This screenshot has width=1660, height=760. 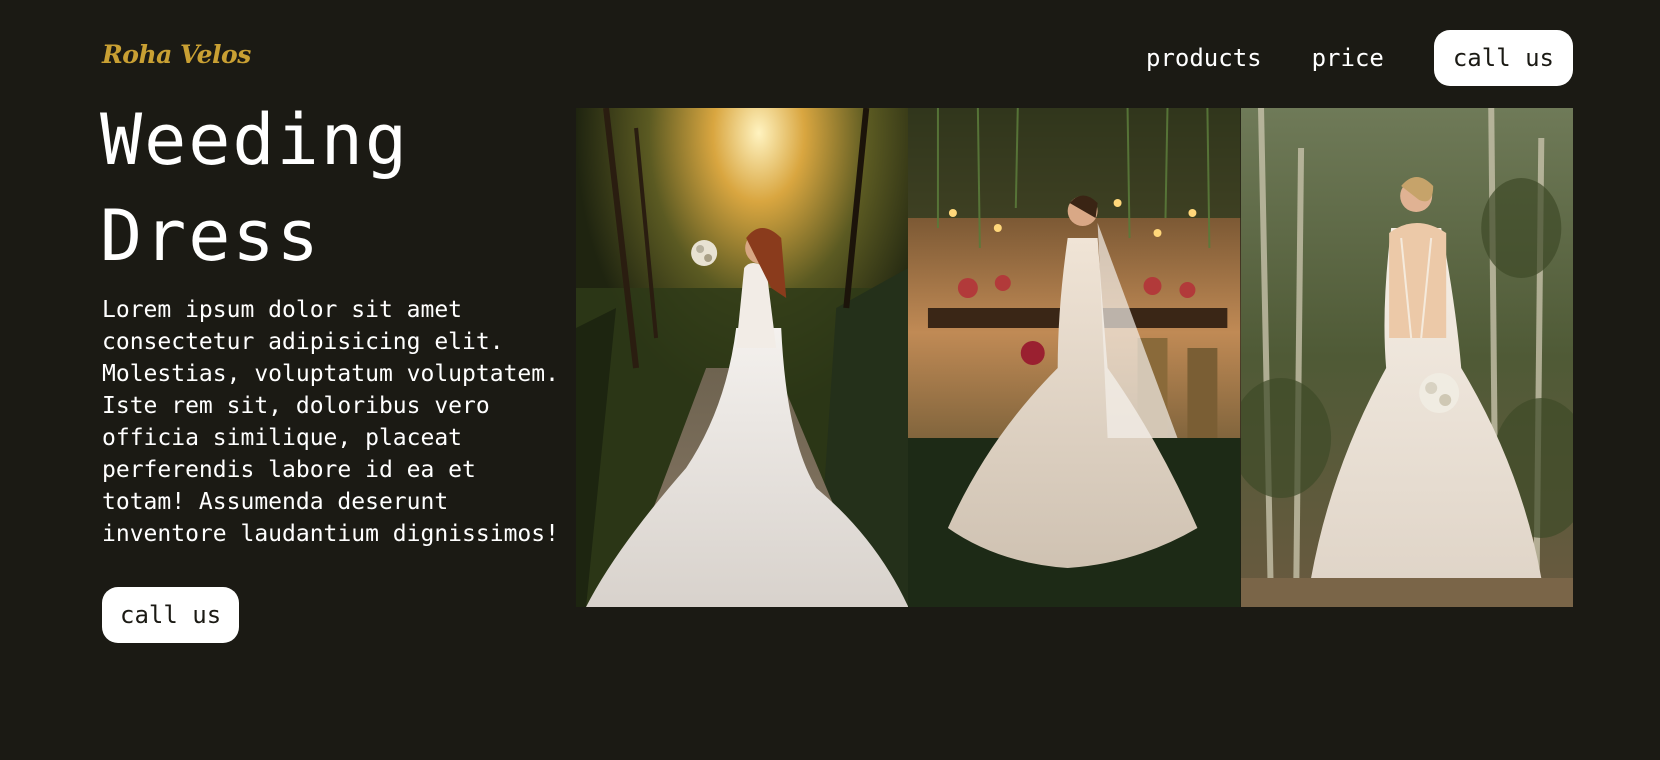 What do you see at coordinates (210, 236) in the screenshot?
I see `hero-title-line-2: Dress` at bounding box center [210, 236].